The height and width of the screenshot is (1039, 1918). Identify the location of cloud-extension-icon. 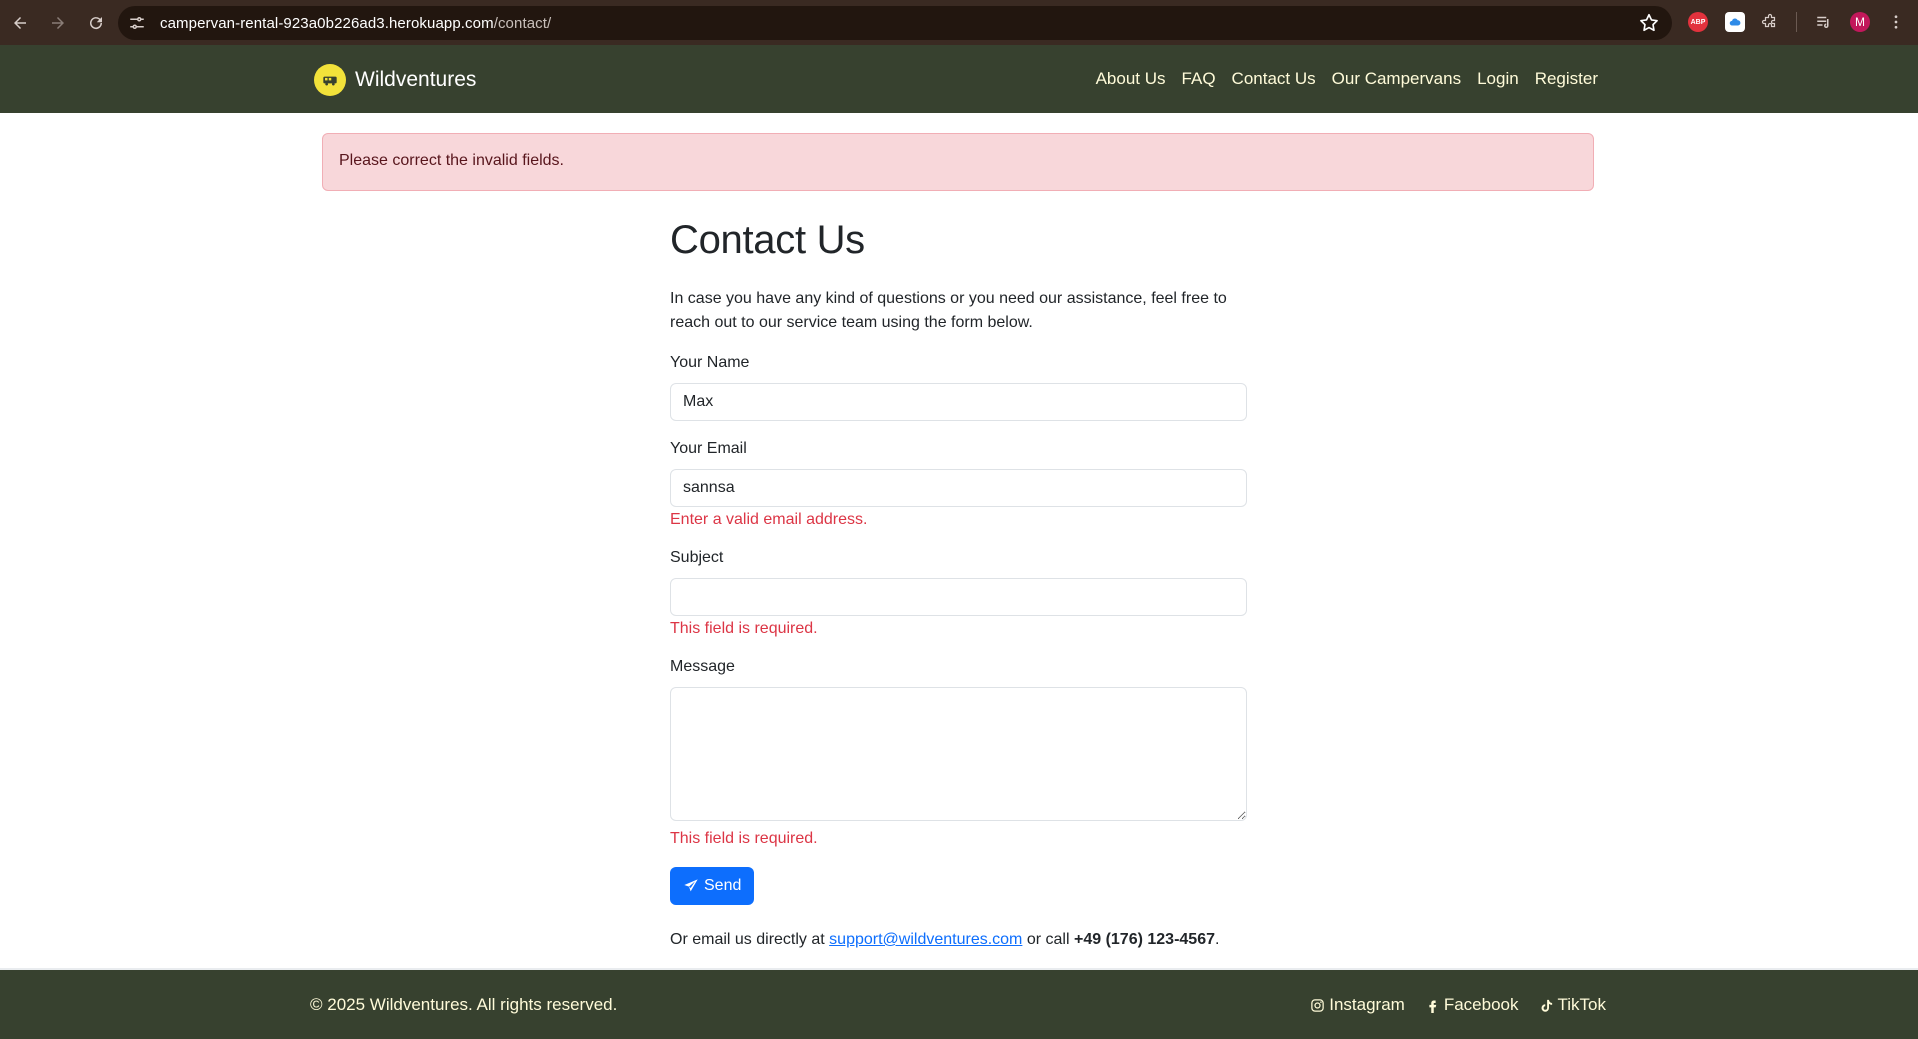
(1735, 22).